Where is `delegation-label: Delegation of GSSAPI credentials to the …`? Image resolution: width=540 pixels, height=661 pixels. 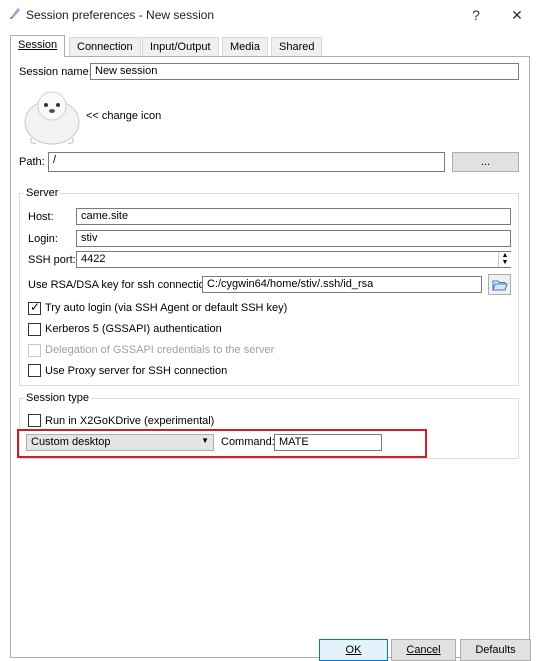 delegation-label: Delegation of GSSAPI credentials to the … is located at coordinates (160, 350).